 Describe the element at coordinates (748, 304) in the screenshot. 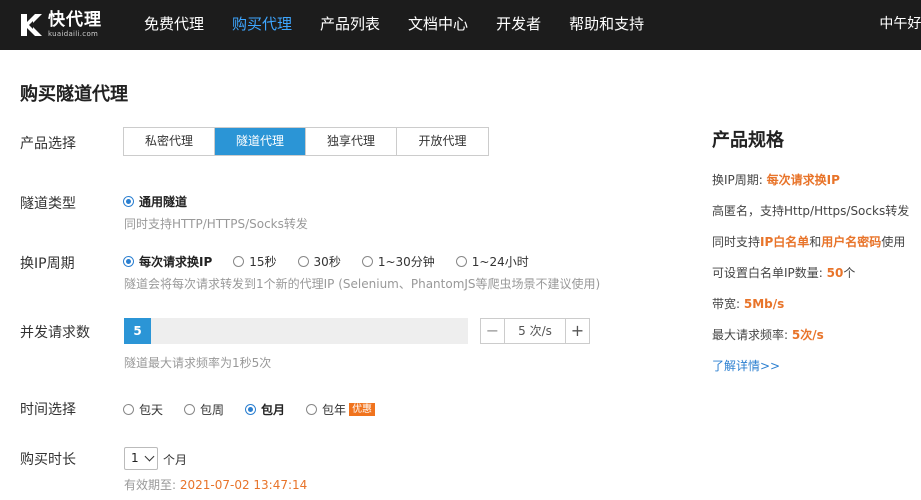

I see `spec-bandwidth: 带宽: 5Mb/s` at that location.